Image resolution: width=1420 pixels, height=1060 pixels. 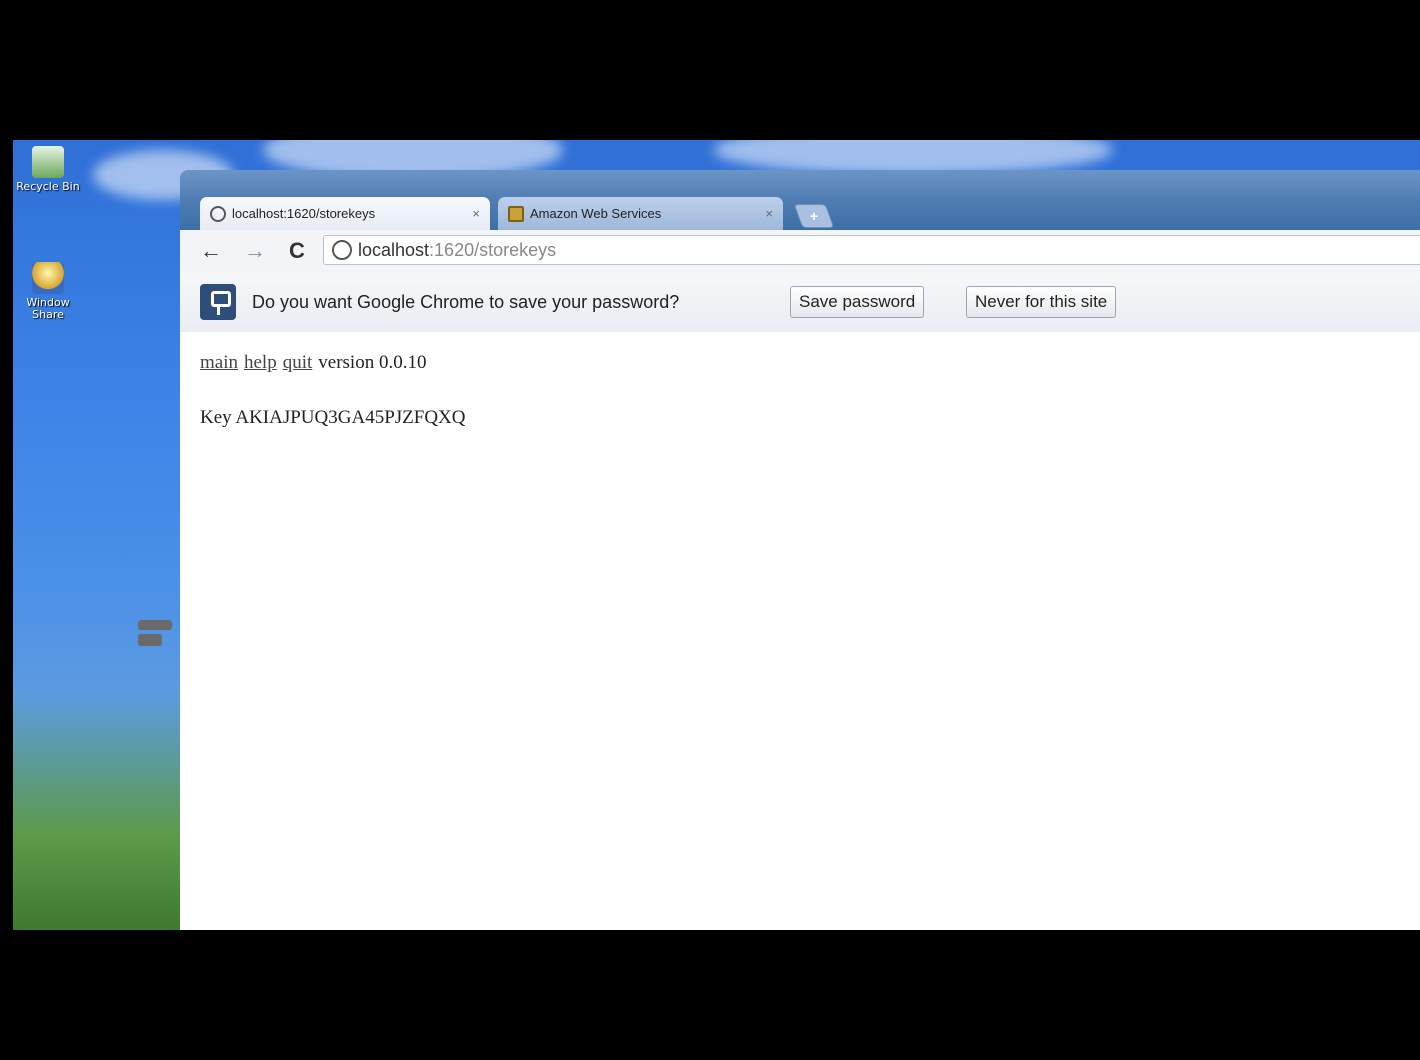 I want to click on back-button: ←, so click(x=211, y=251).